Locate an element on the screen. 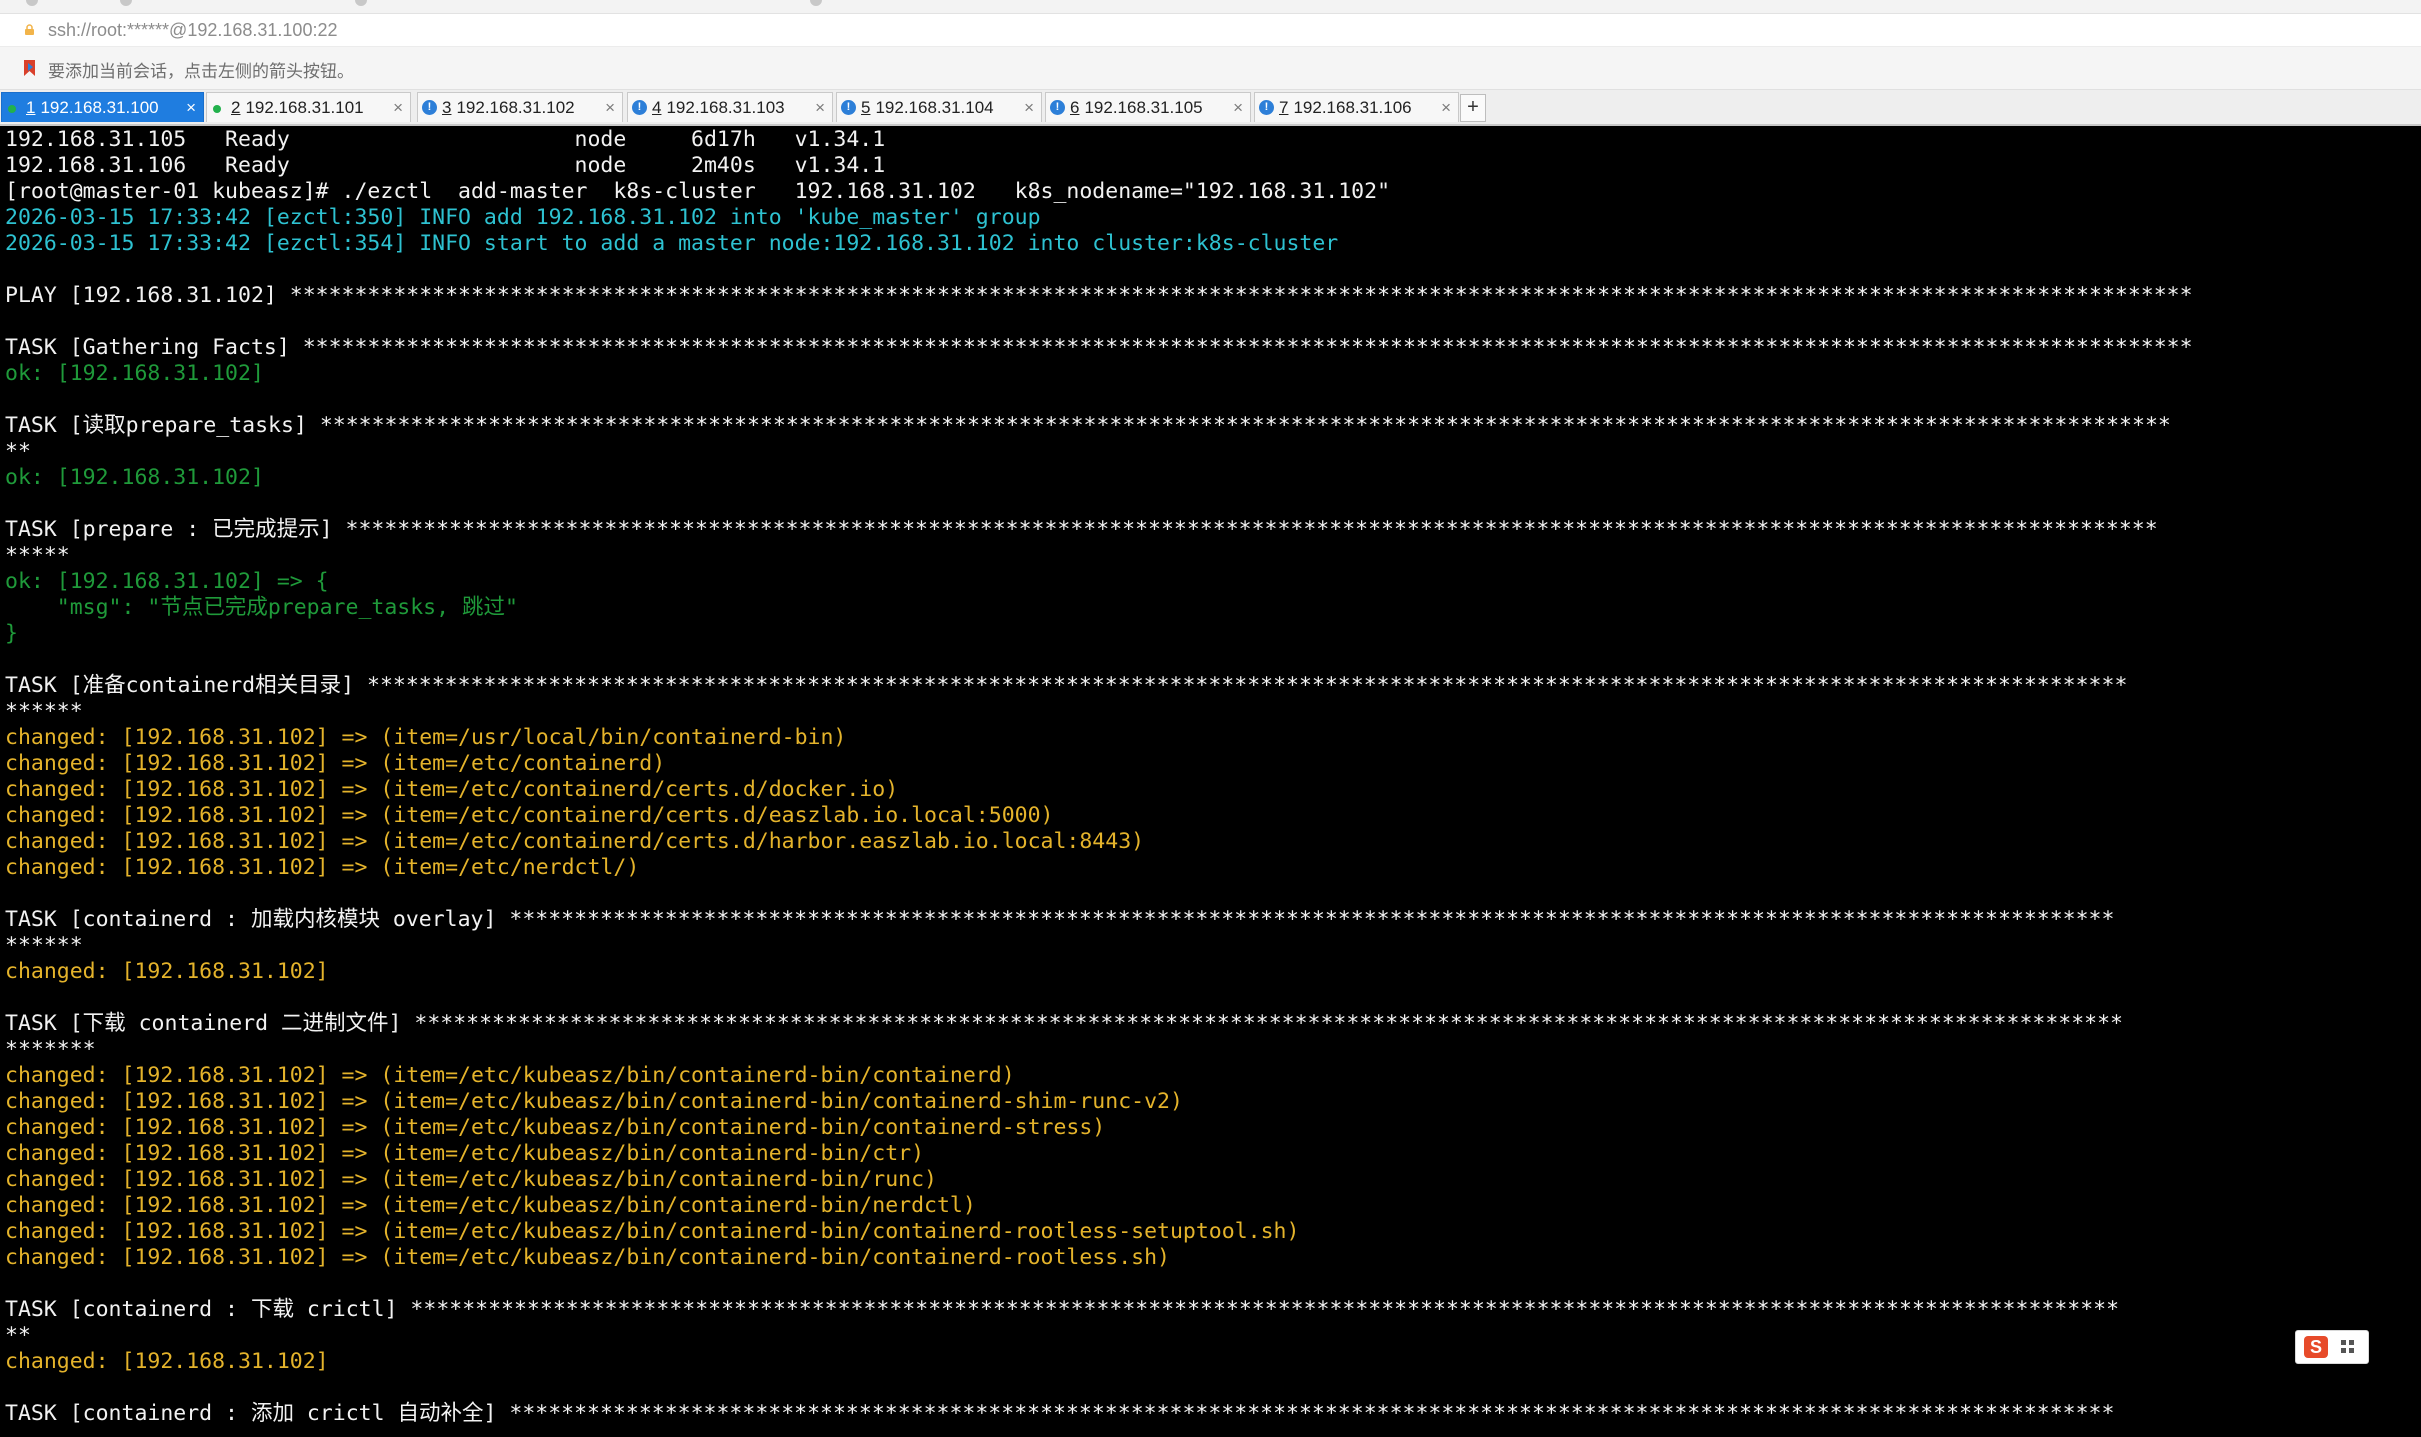  session-hint-bar: 要添加当前会话，点击左侧的箭头按钮。 is located at coordinates (1210, 68).